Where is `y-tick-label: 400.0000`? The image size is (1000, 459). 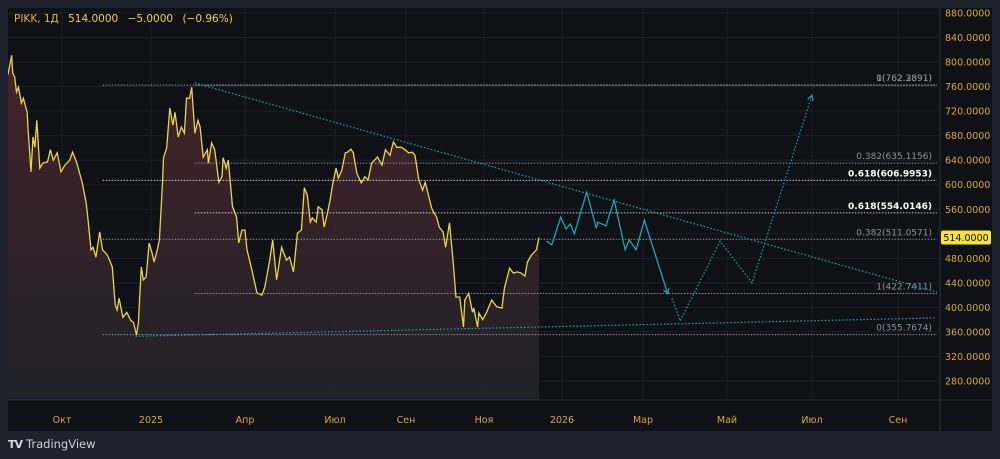 y-tick-label: 400.0000 is located at coordinates (967, 308).